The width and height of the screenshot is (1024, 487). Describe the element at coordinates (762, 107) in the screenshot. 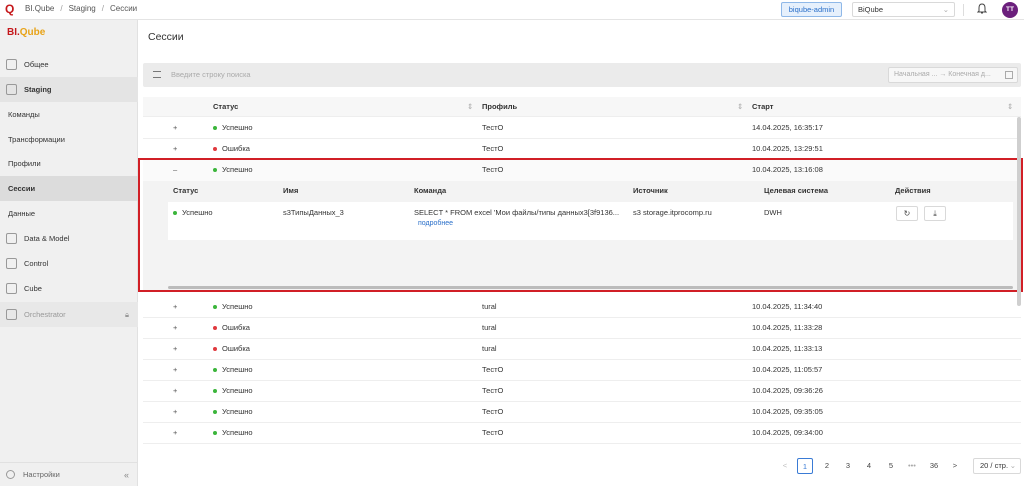

I see `column-start: Старт` at that location.